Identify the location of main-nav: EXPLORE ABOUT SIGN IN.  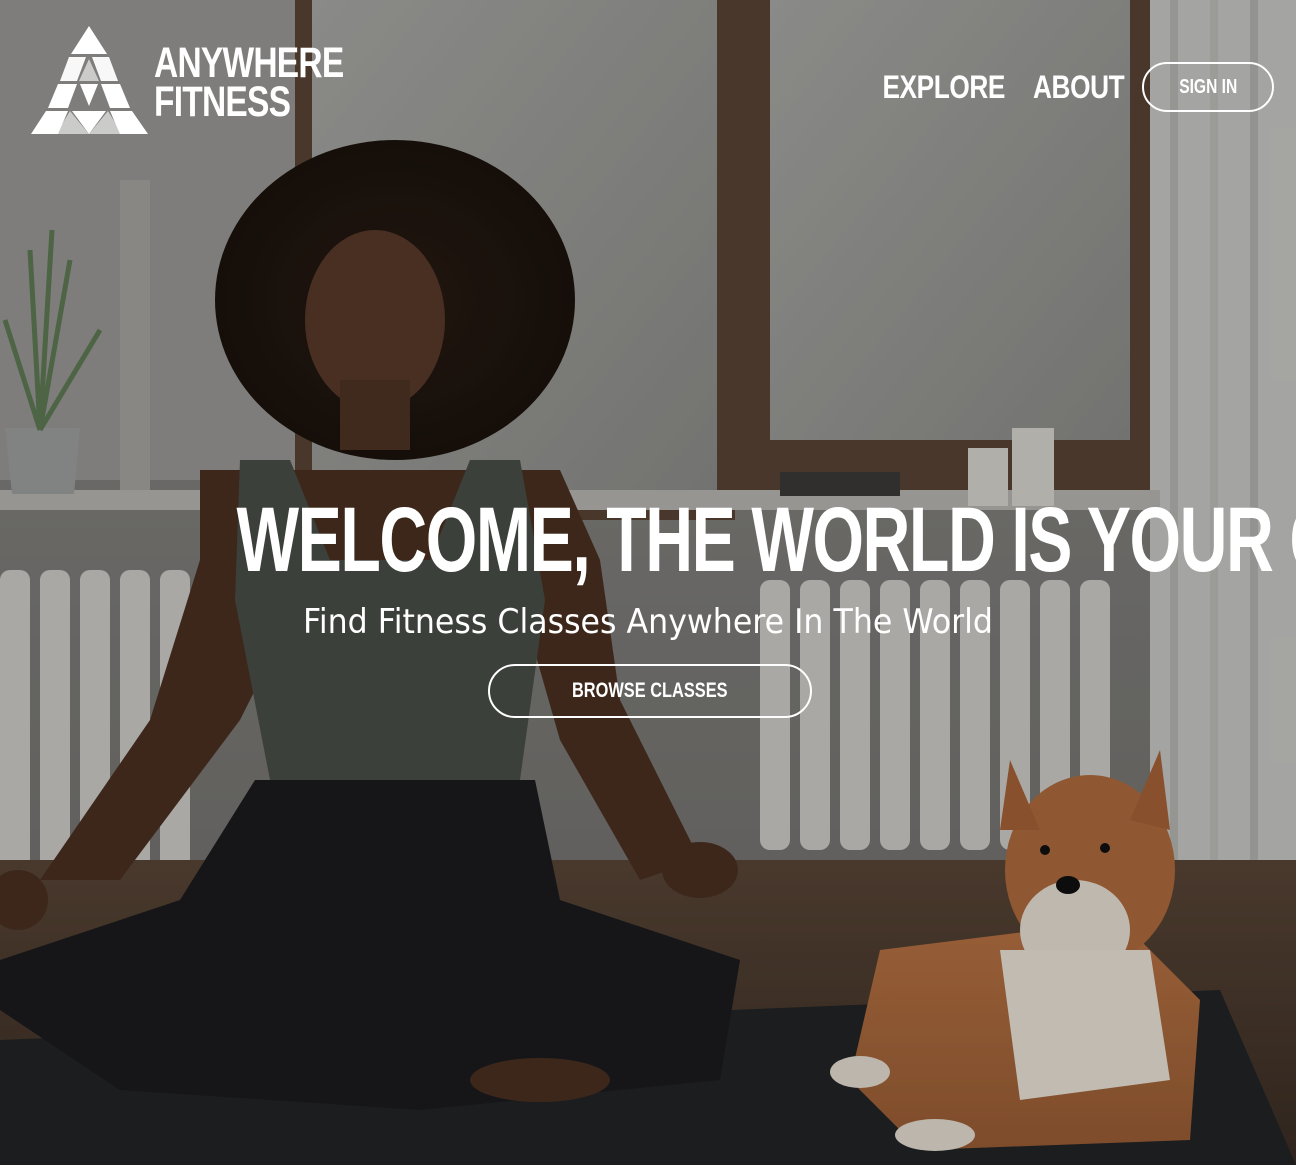
(1071, 87).